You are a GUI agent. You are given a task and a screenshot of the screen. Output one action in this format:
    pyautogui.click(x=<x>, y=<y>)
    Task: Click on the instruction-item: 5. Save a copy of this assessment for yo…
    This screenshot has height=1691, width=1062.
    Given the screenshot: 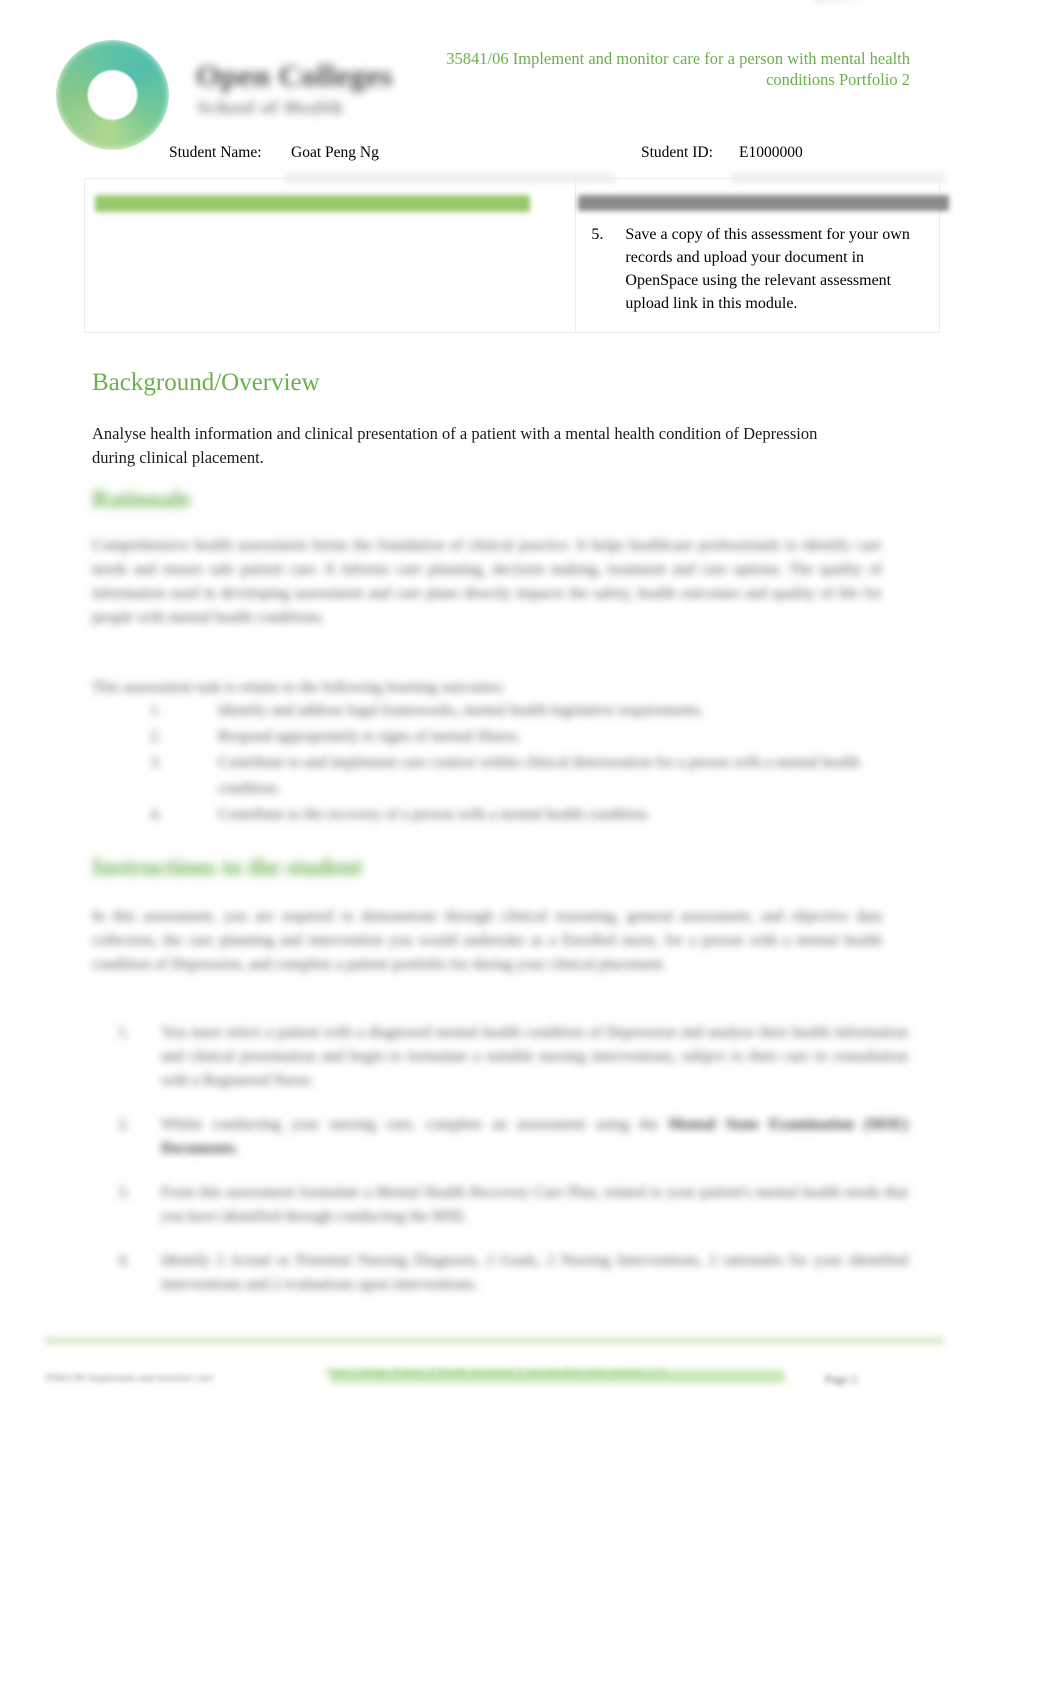 What is the action you would take?
    pyautogui.click(x=756, y=269)
    